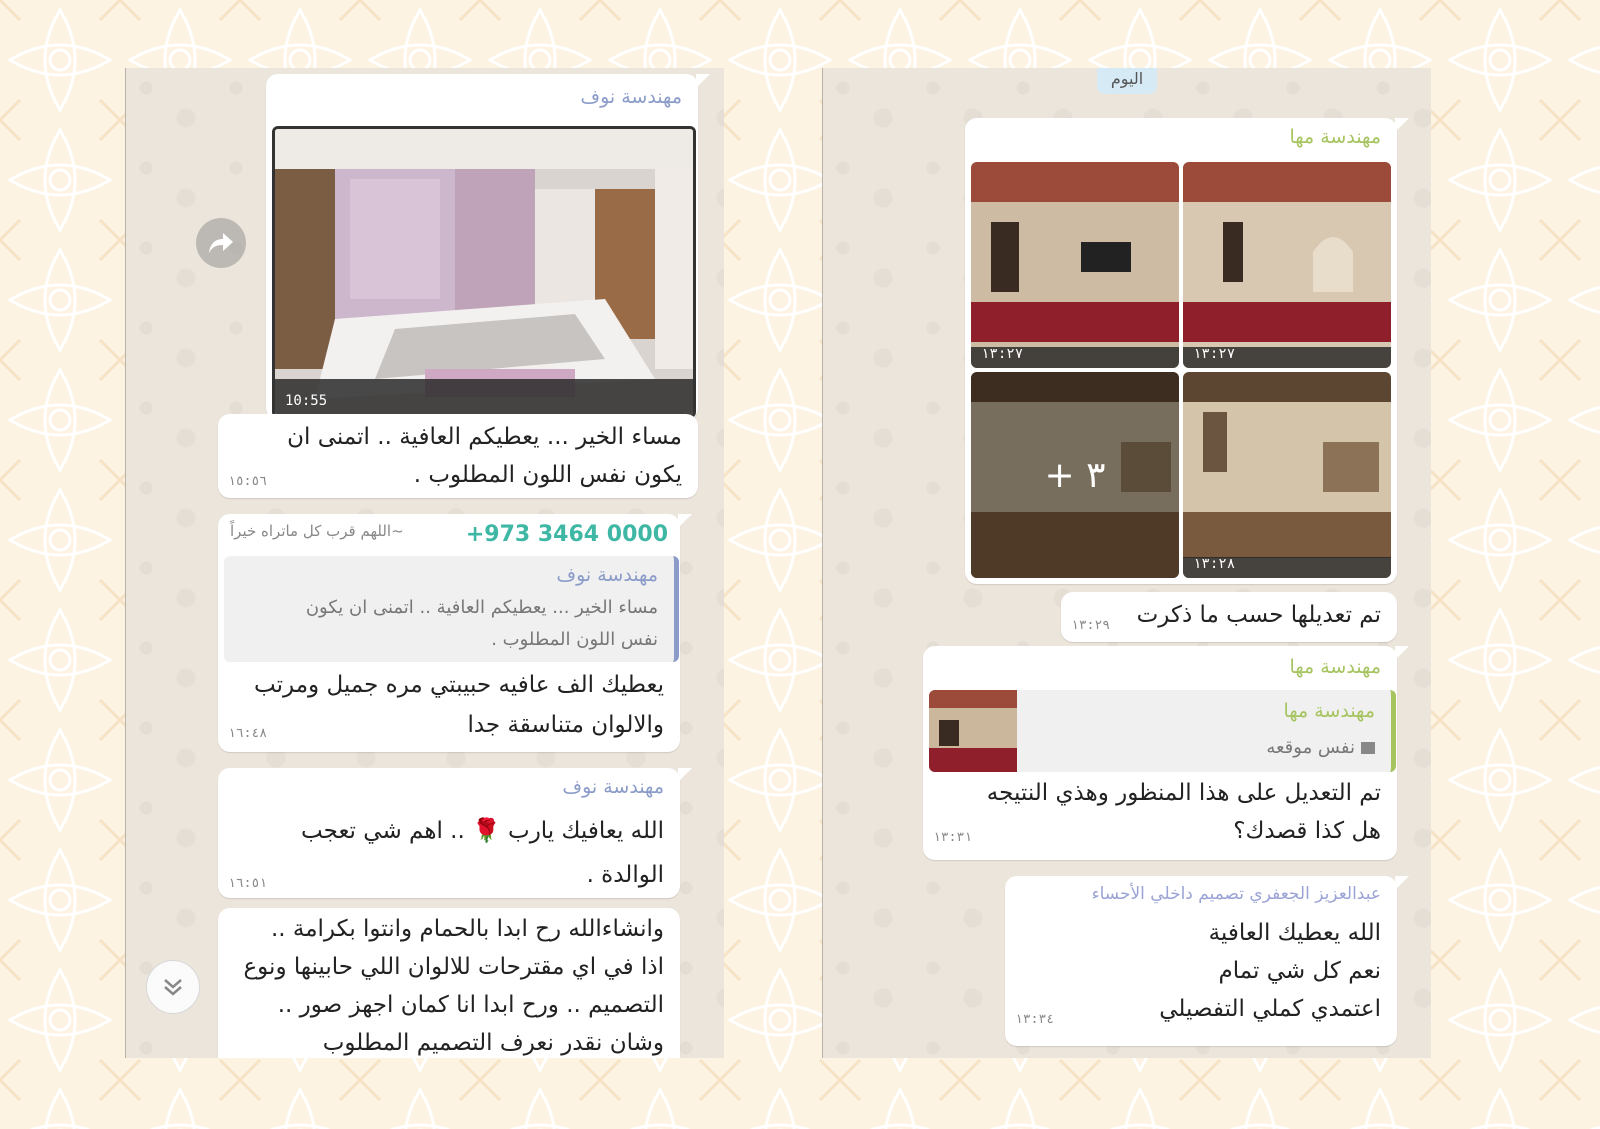 The height and width of the screenshot is (1129, 1600). What do you see at coordinates (1294, 933) in the screenshot?
I see `message-text-line: الله يعطيك العافية` at bounding box center [1294, 933].